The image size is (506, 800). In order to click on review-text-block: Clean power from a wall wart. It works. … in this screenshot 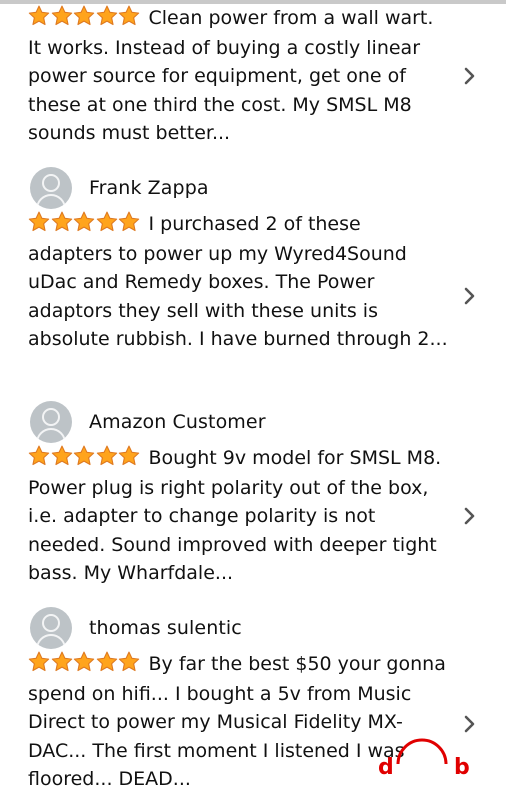, I will do `click(238, 75)`.